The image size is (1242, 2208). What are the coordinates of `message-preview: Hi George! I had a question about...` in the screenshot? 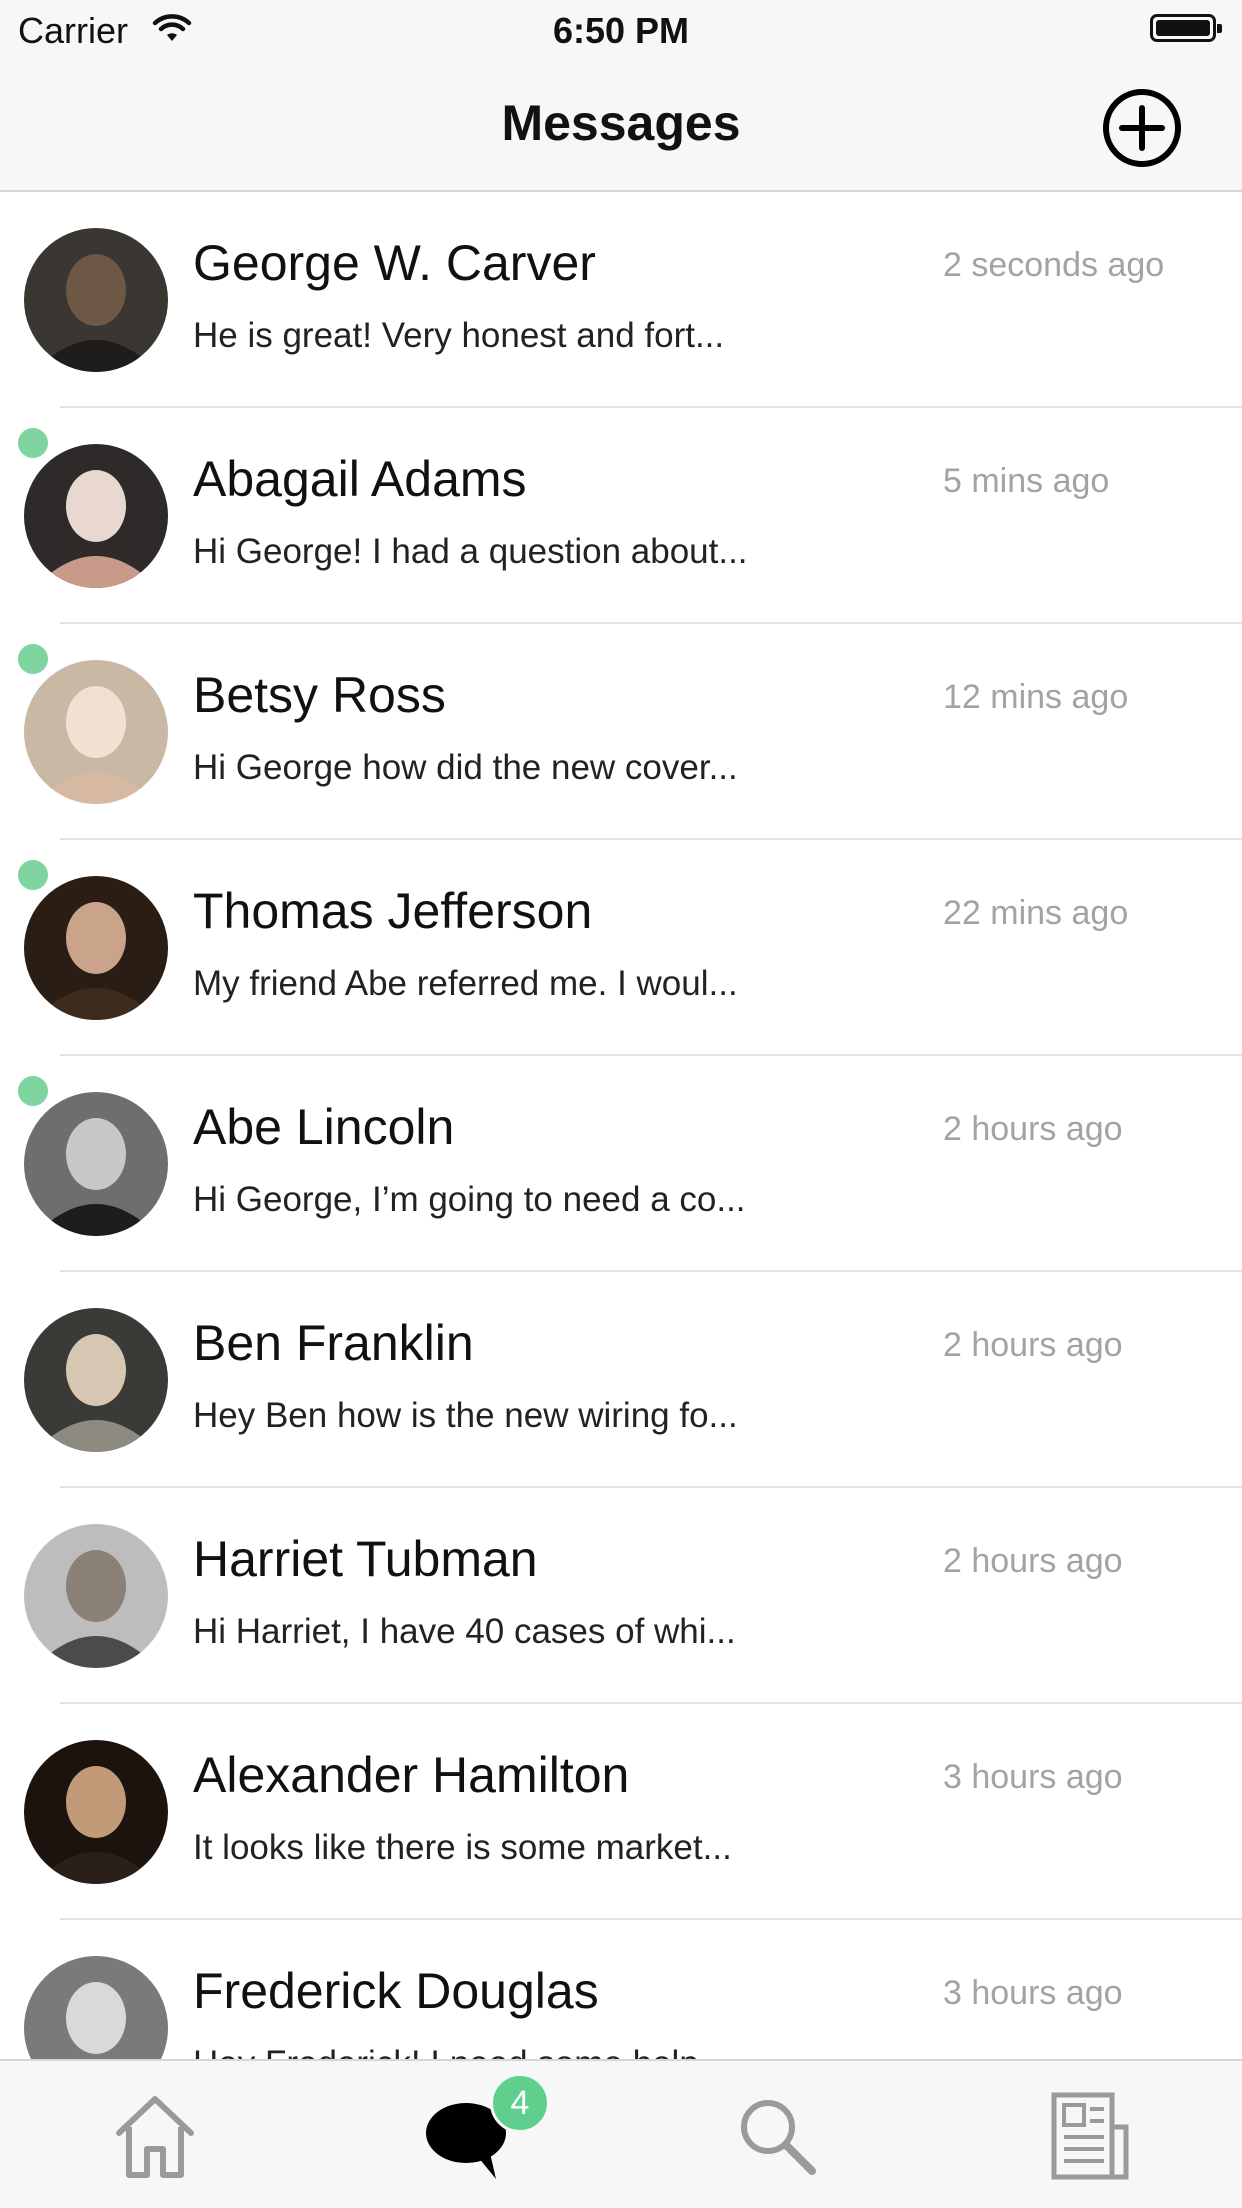 It's located at (470, 551).